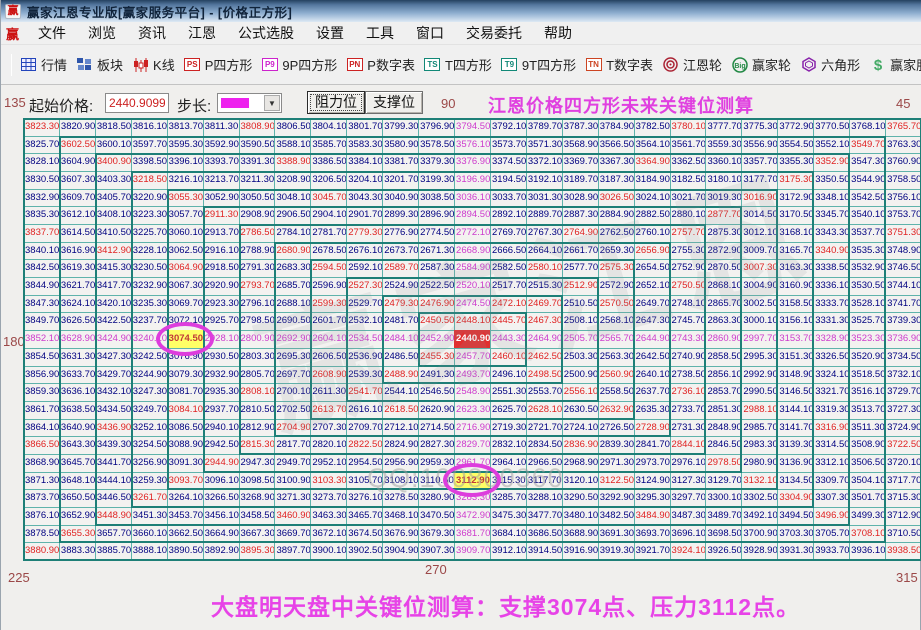  Describe the element at coordinates (437, 445) in the screenshot. I see `price-cell: 2827.30` at that location.